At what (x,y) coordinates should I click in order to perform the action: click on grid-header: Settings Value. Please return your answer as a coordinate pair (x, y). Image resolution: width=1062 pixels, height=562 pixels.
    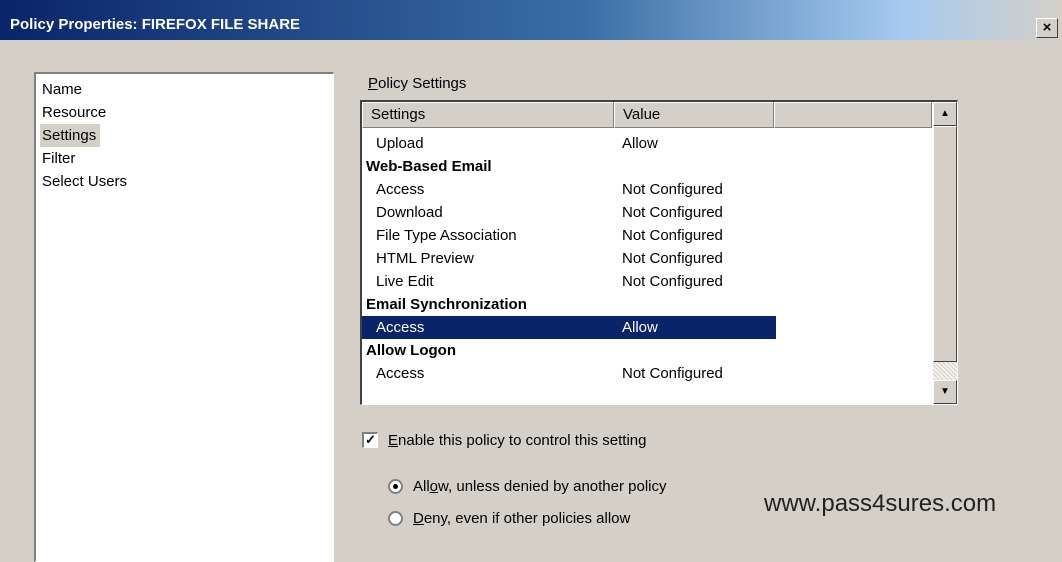
    Looking at the image, I should click on (647, 115).